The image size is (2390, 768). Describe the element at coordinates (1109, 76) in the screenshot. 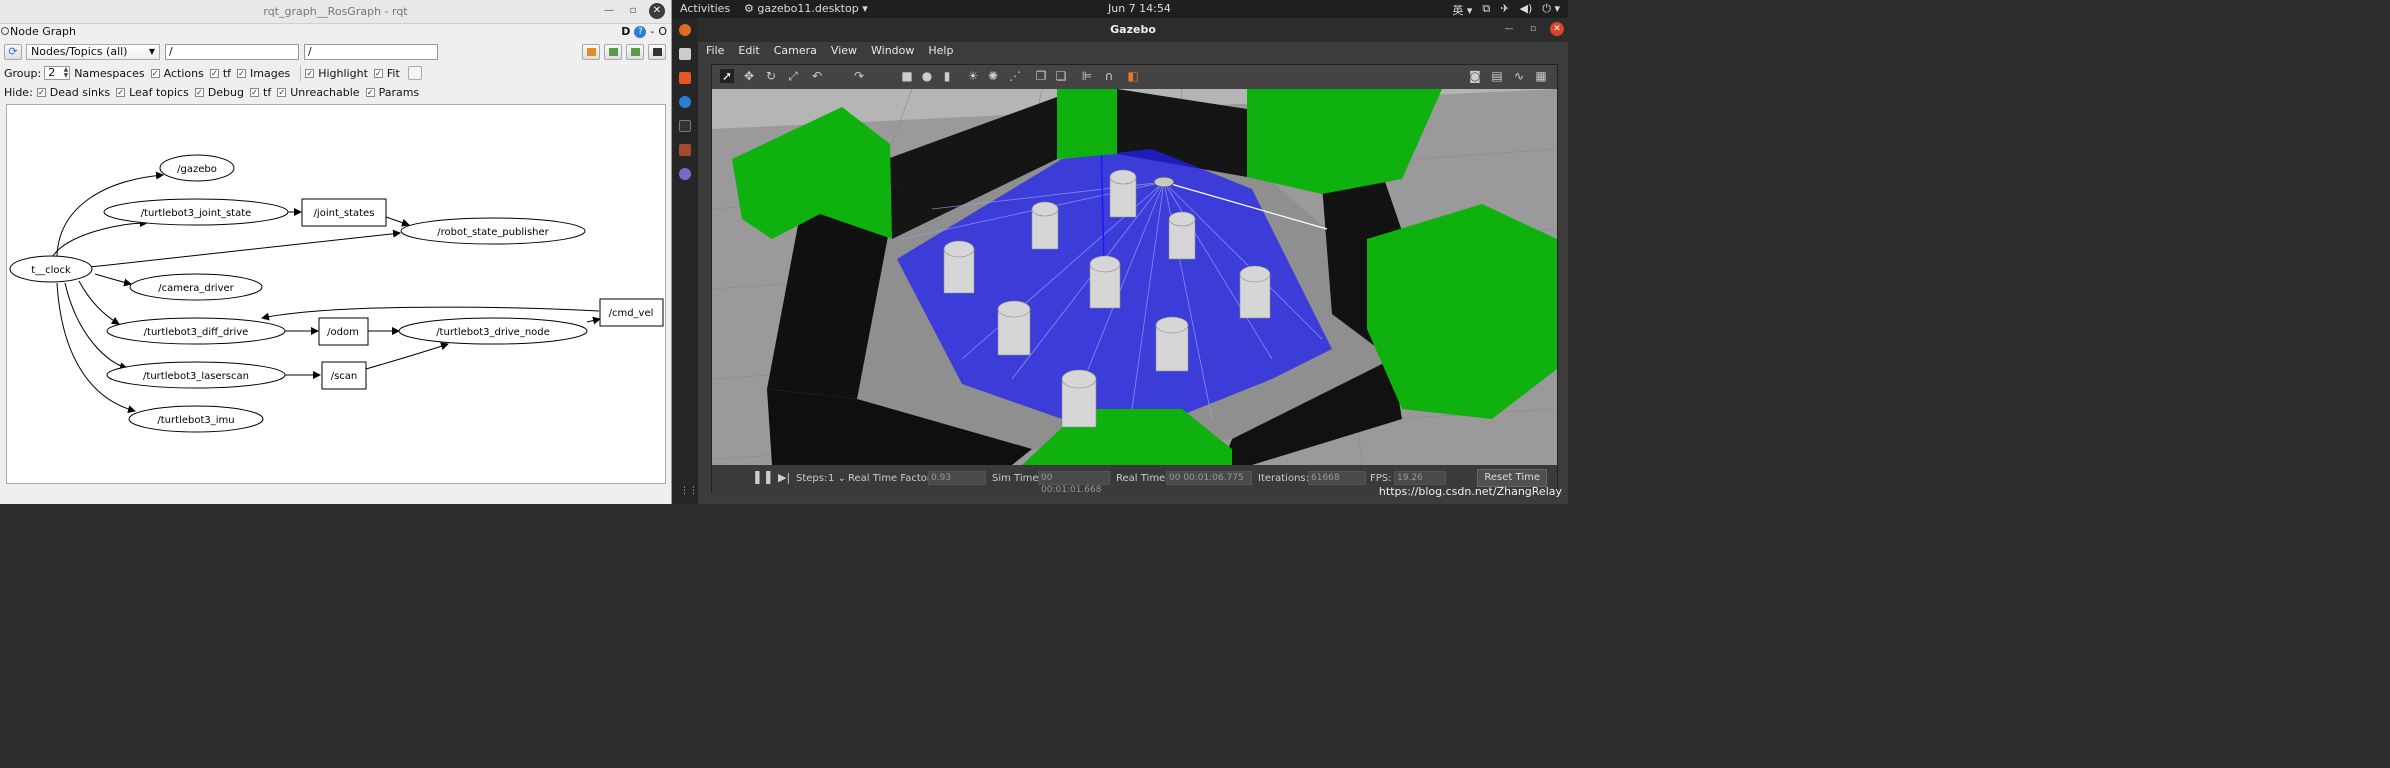

I see `snap-icon: ∩` at that location.